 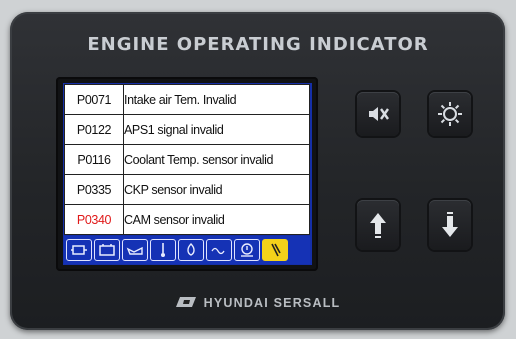 I want to click on brand-name: HYUNDAI SERSALL, so click(x=272, y=303).